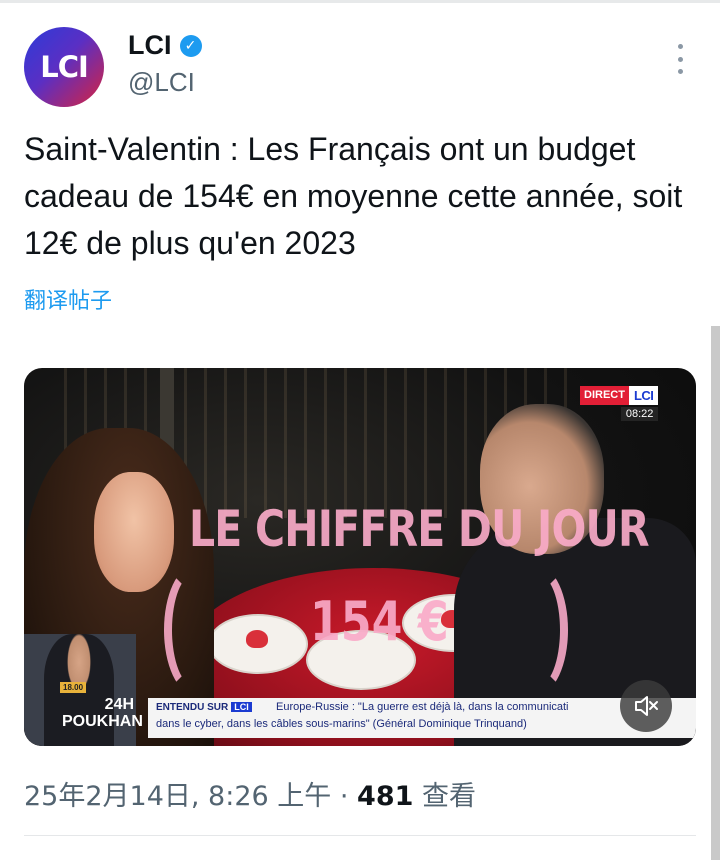 This screenshot has height=860, width=720. Describe the element at coordinates (68, 299) in the screenshot. I see `translate-post-link: 翻译帖子` at that location.